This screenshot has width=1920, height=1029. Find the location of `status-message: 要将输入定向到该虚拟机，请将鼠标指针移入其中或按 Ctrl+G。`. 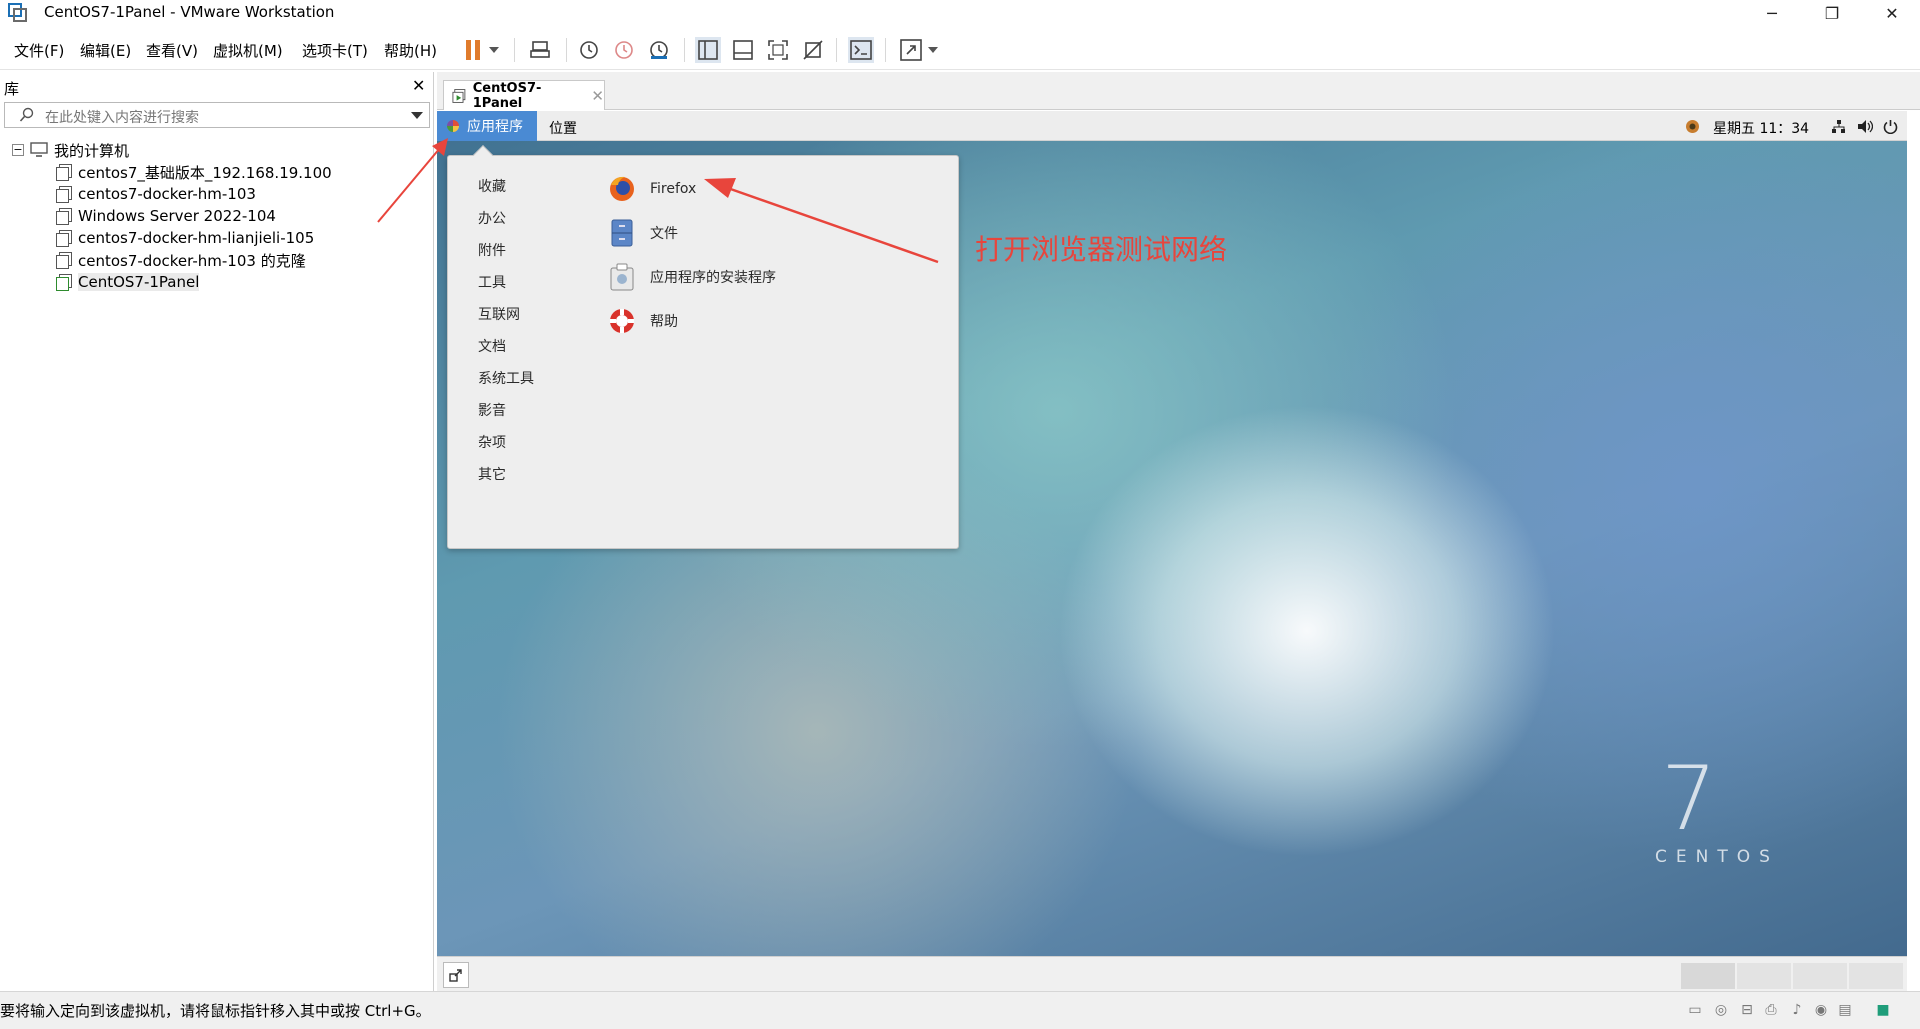

status-message: 要将输入定向到该虚拟机，请将鼠标指针移入其中或按 Ctrl+G。 is located at coordinates (215, 1011).